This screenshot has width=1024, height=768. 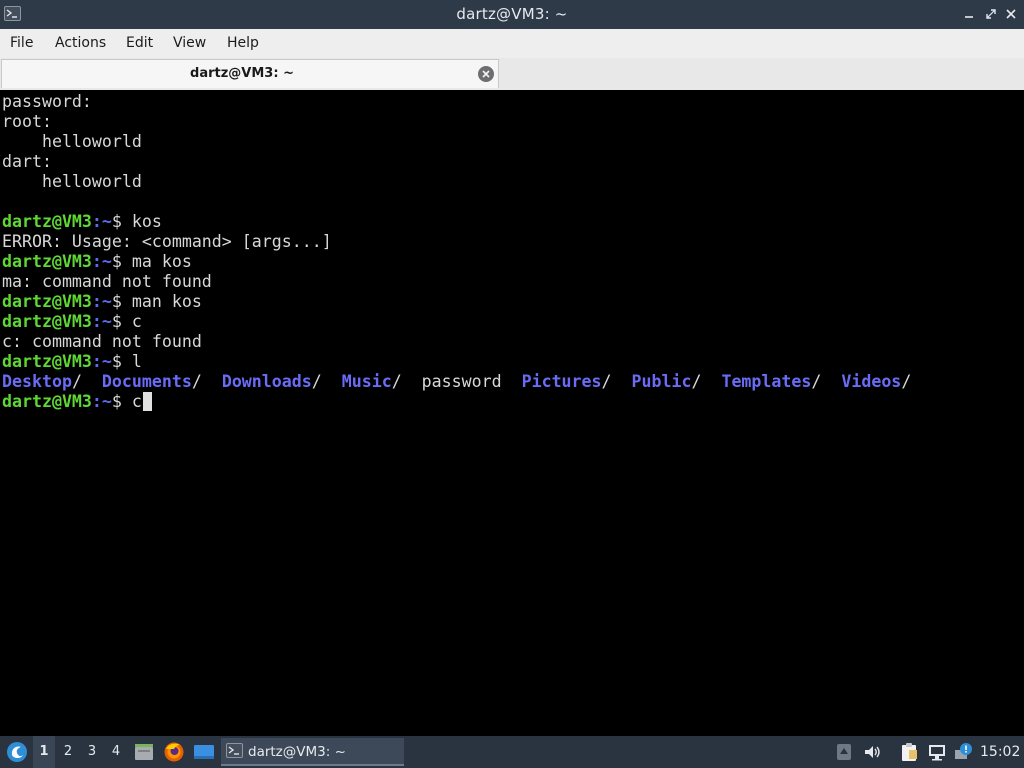 What do you see at coordinates (243, 43) in the screenshot?
I see `menu-help: Help` at bounding box center [243, 43].